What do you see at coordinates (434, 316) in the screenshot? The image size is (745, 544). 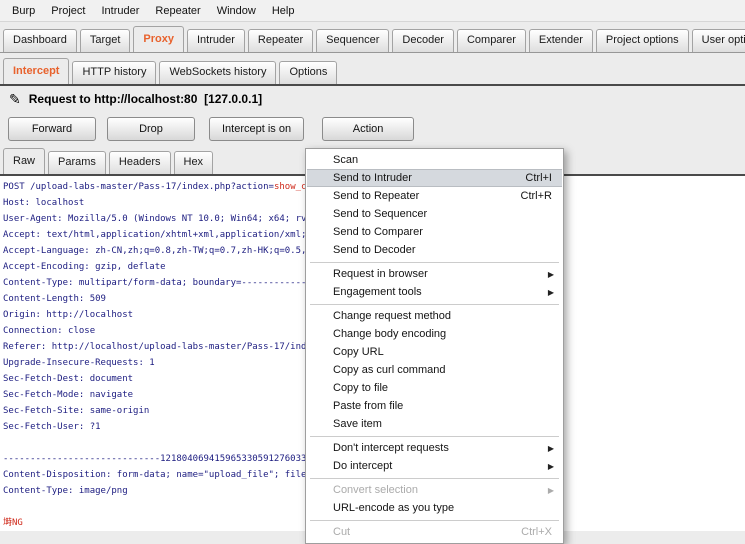 I see `menu-item-change-request-method: Change request method` at bounding box center [434, 316].